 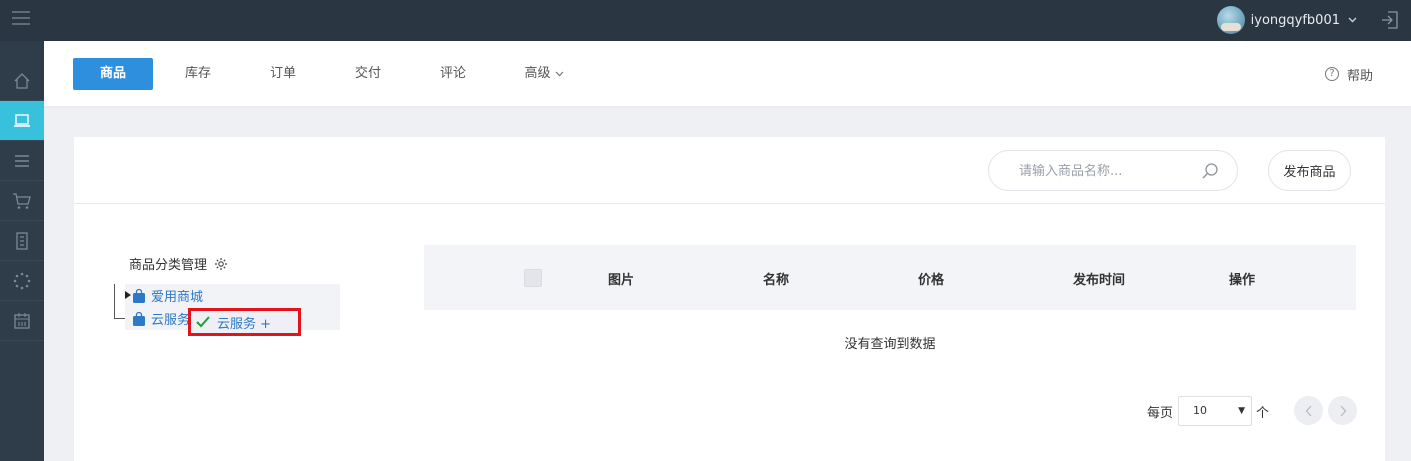 I want to click on gear-icon, so click(x=221, y=264).